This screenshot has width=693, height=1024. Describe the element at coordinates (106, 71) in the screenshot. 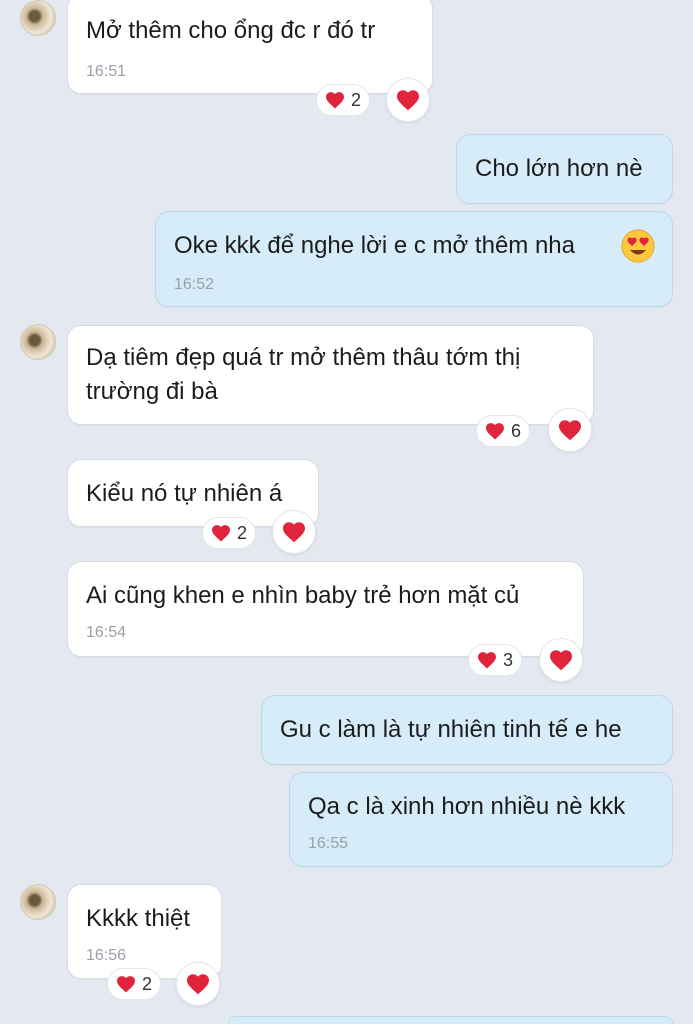

I see `message-time: 16:51` at that location.